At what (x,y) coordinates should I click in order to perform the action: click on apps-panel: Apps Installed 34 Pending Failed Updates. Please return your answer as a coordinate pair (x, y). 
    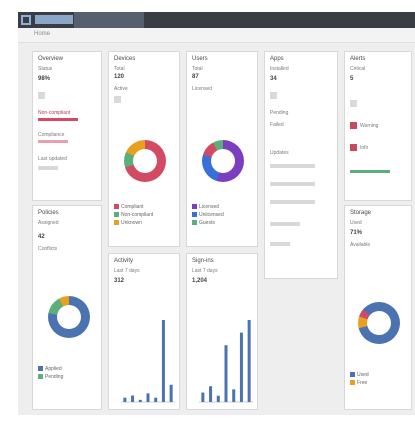
    Looking at the image, I should click on (301, 165).